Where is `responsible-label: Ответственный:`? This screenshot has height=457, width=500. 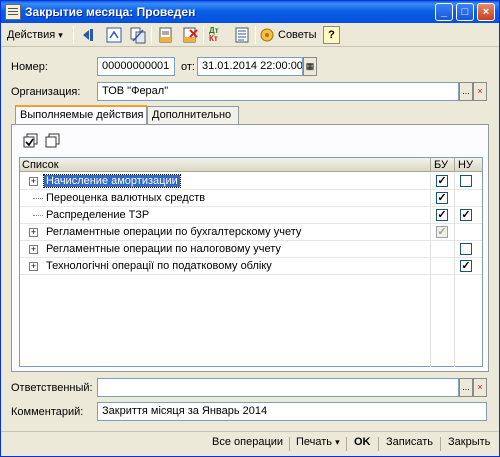 responsible-label: Ответственный: is located at coordinates (52, 388).